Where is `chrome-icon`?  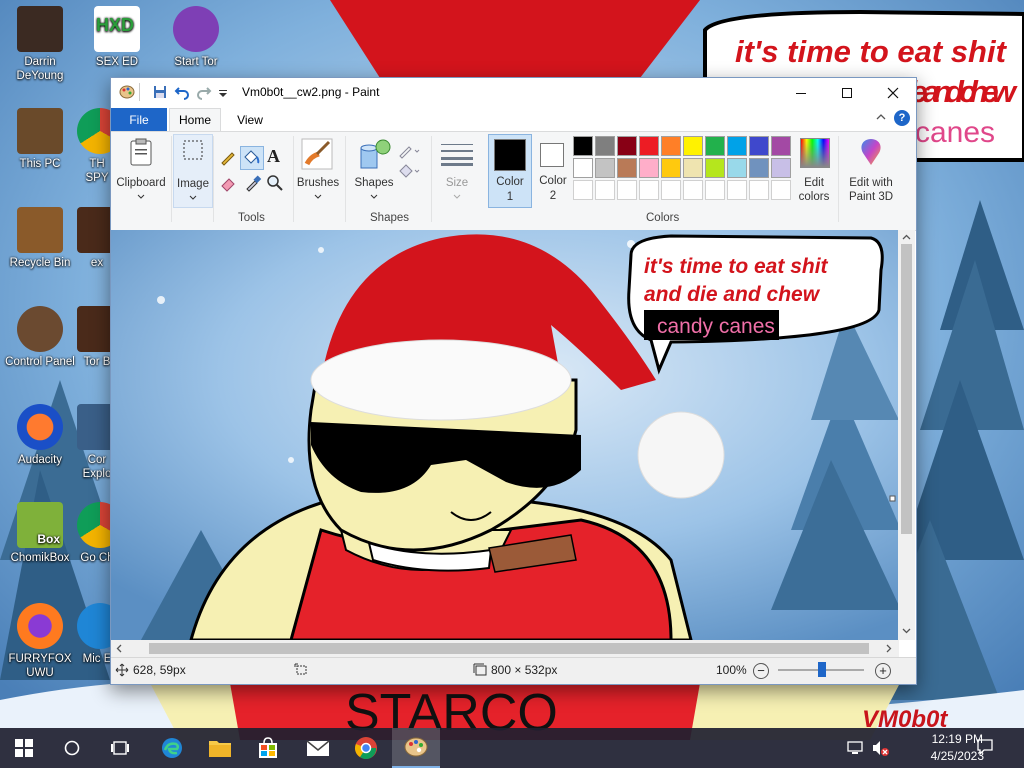
chrome-icon is located at coordinates (366, 748).